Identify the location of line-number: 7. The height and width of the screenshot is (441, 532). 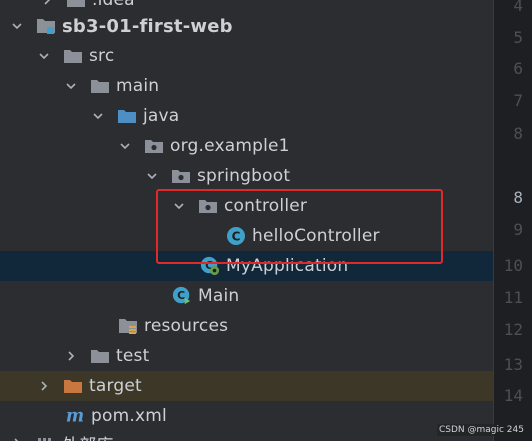
(518, 100).